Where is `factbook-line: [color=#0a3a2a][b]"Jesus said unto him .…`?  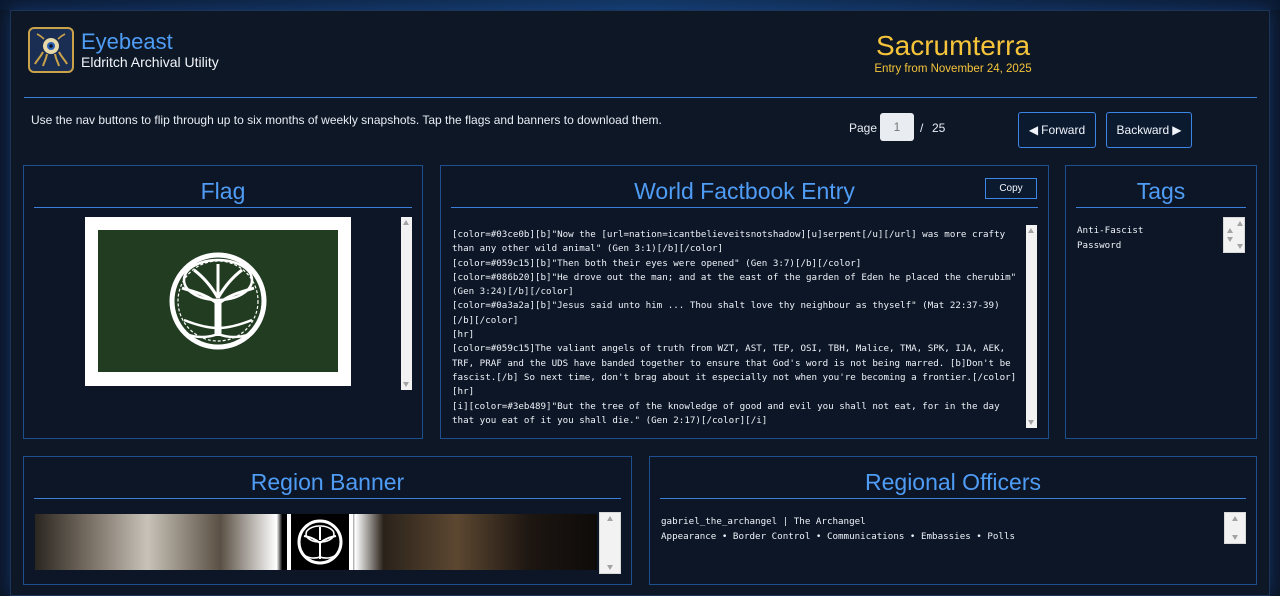 factbook-line: [color=#0a3a2a][b]"Jesus said unto him .… is located at coordinates (726, 313).